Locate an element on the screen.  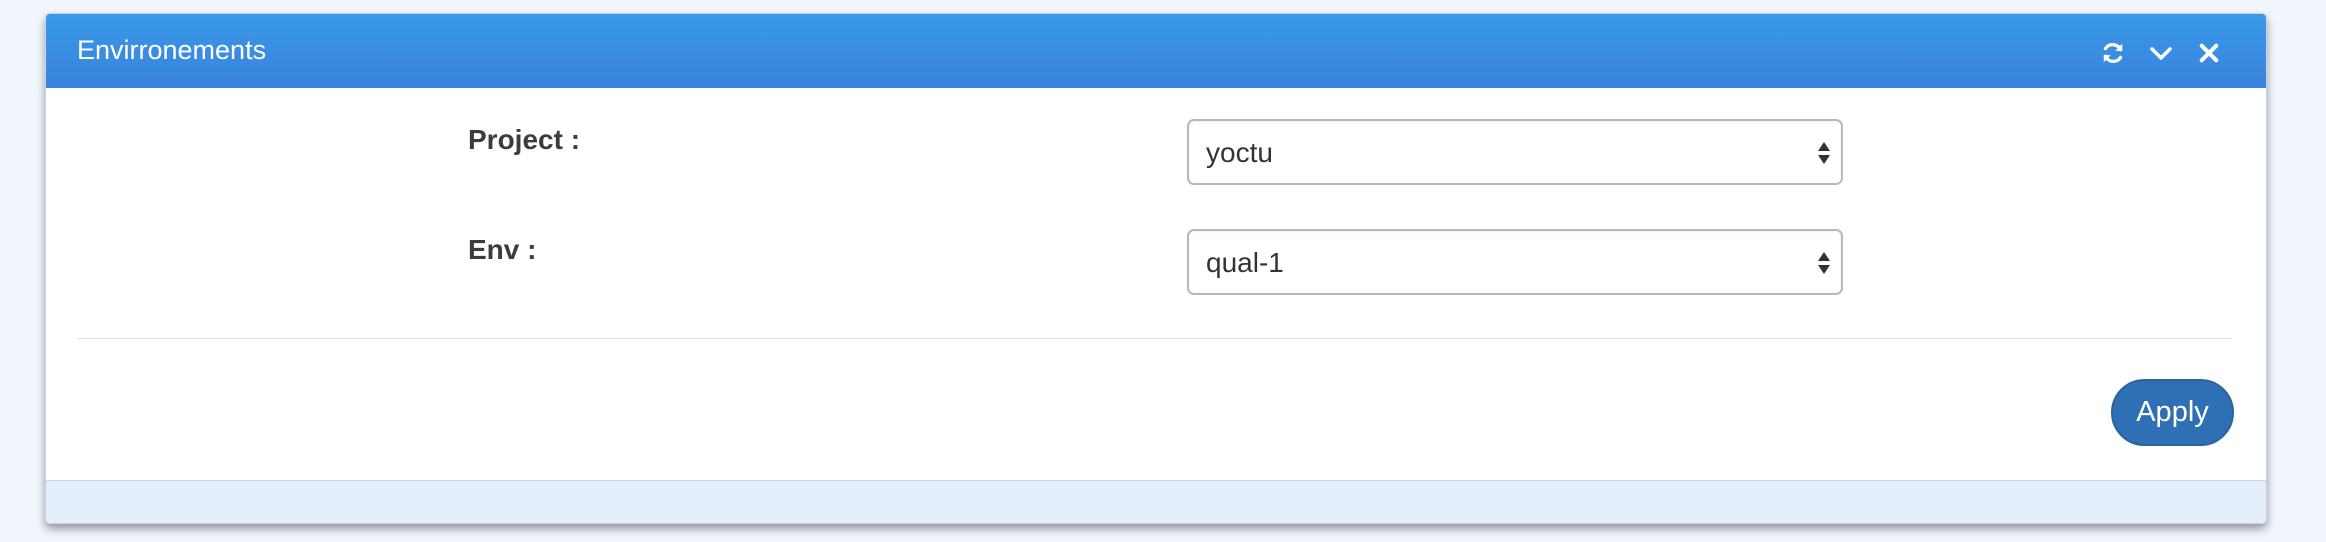
panel-footer is located at coordinates (1156, 501).